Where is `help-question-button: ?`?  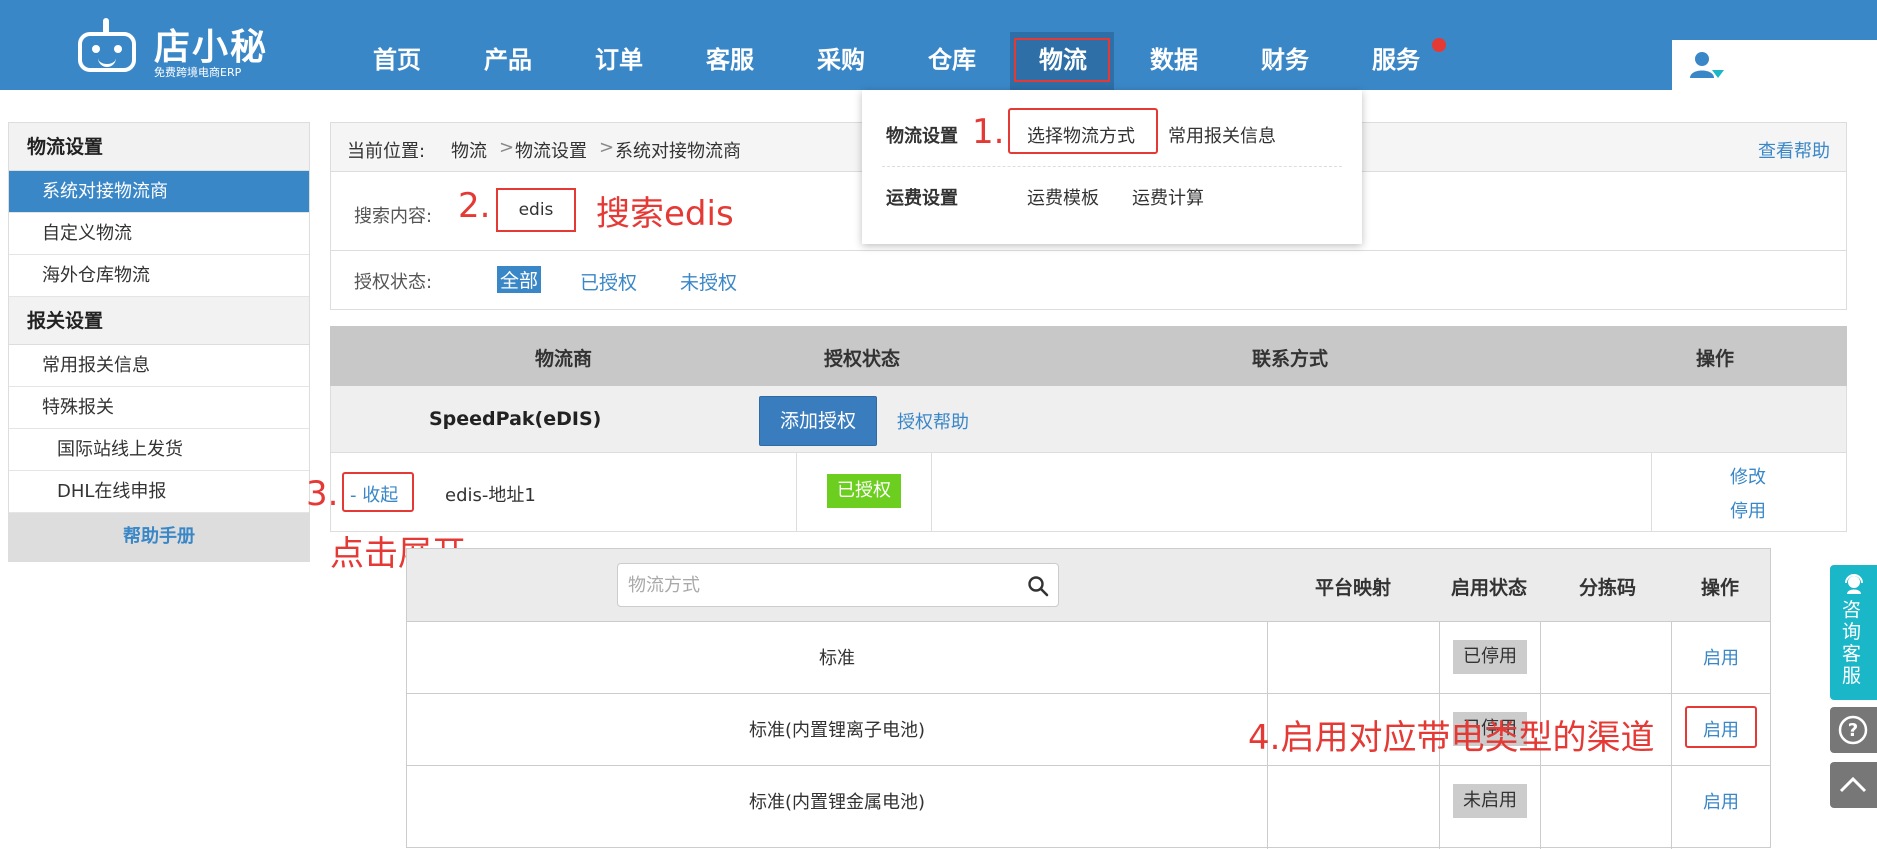 help-question-button: ? is located at coordinates (1853, 730).